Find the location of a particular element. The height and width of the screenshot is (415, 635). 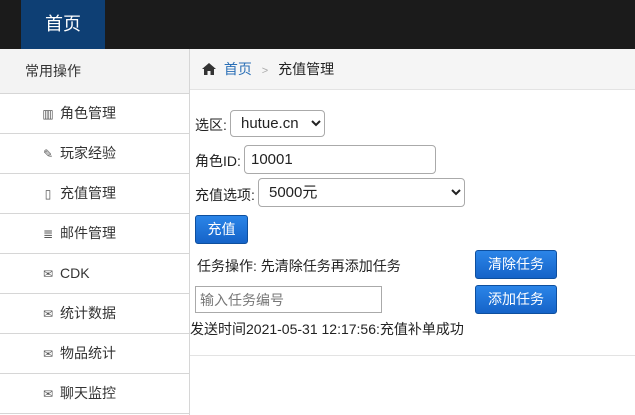

sidebar-title: 常用操作 is located at coordinates (94, 71).